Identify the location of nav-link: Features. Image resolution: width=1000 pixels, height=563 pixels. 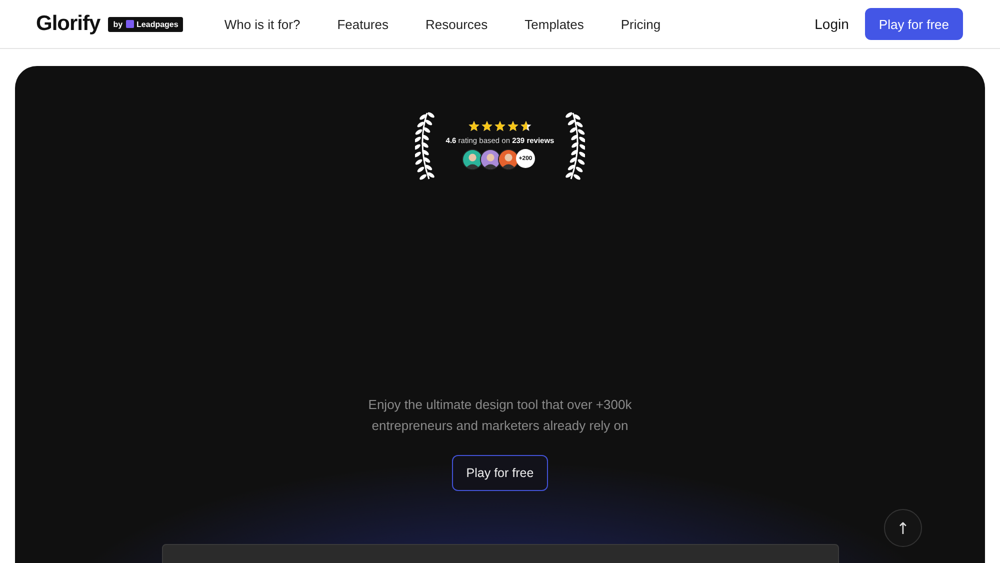
(362, 24).